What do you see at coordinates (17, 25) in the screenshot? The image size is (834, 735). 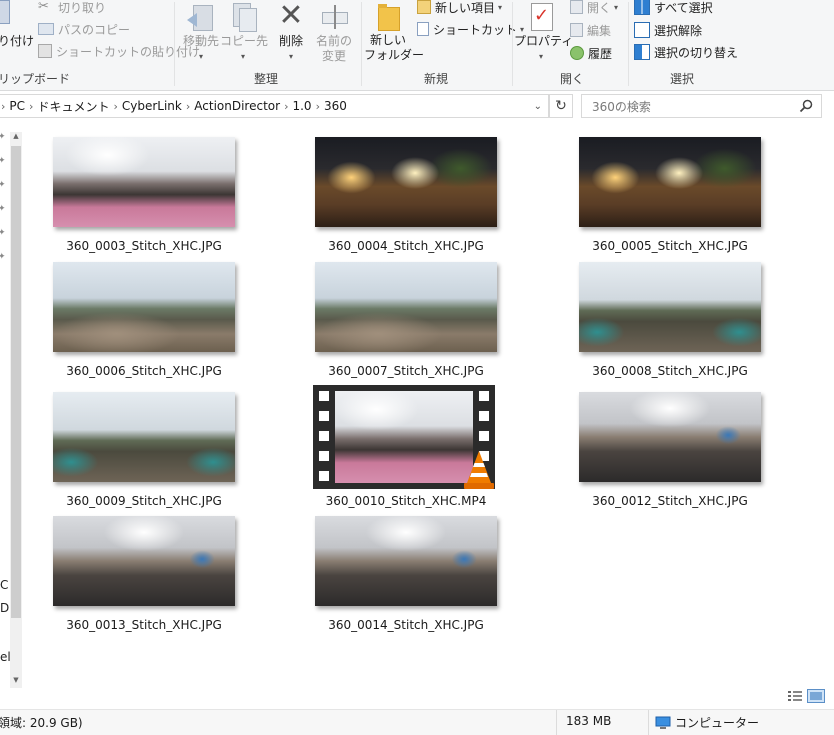 I see `paste-button: り付け` at bounding box center [17, 25].